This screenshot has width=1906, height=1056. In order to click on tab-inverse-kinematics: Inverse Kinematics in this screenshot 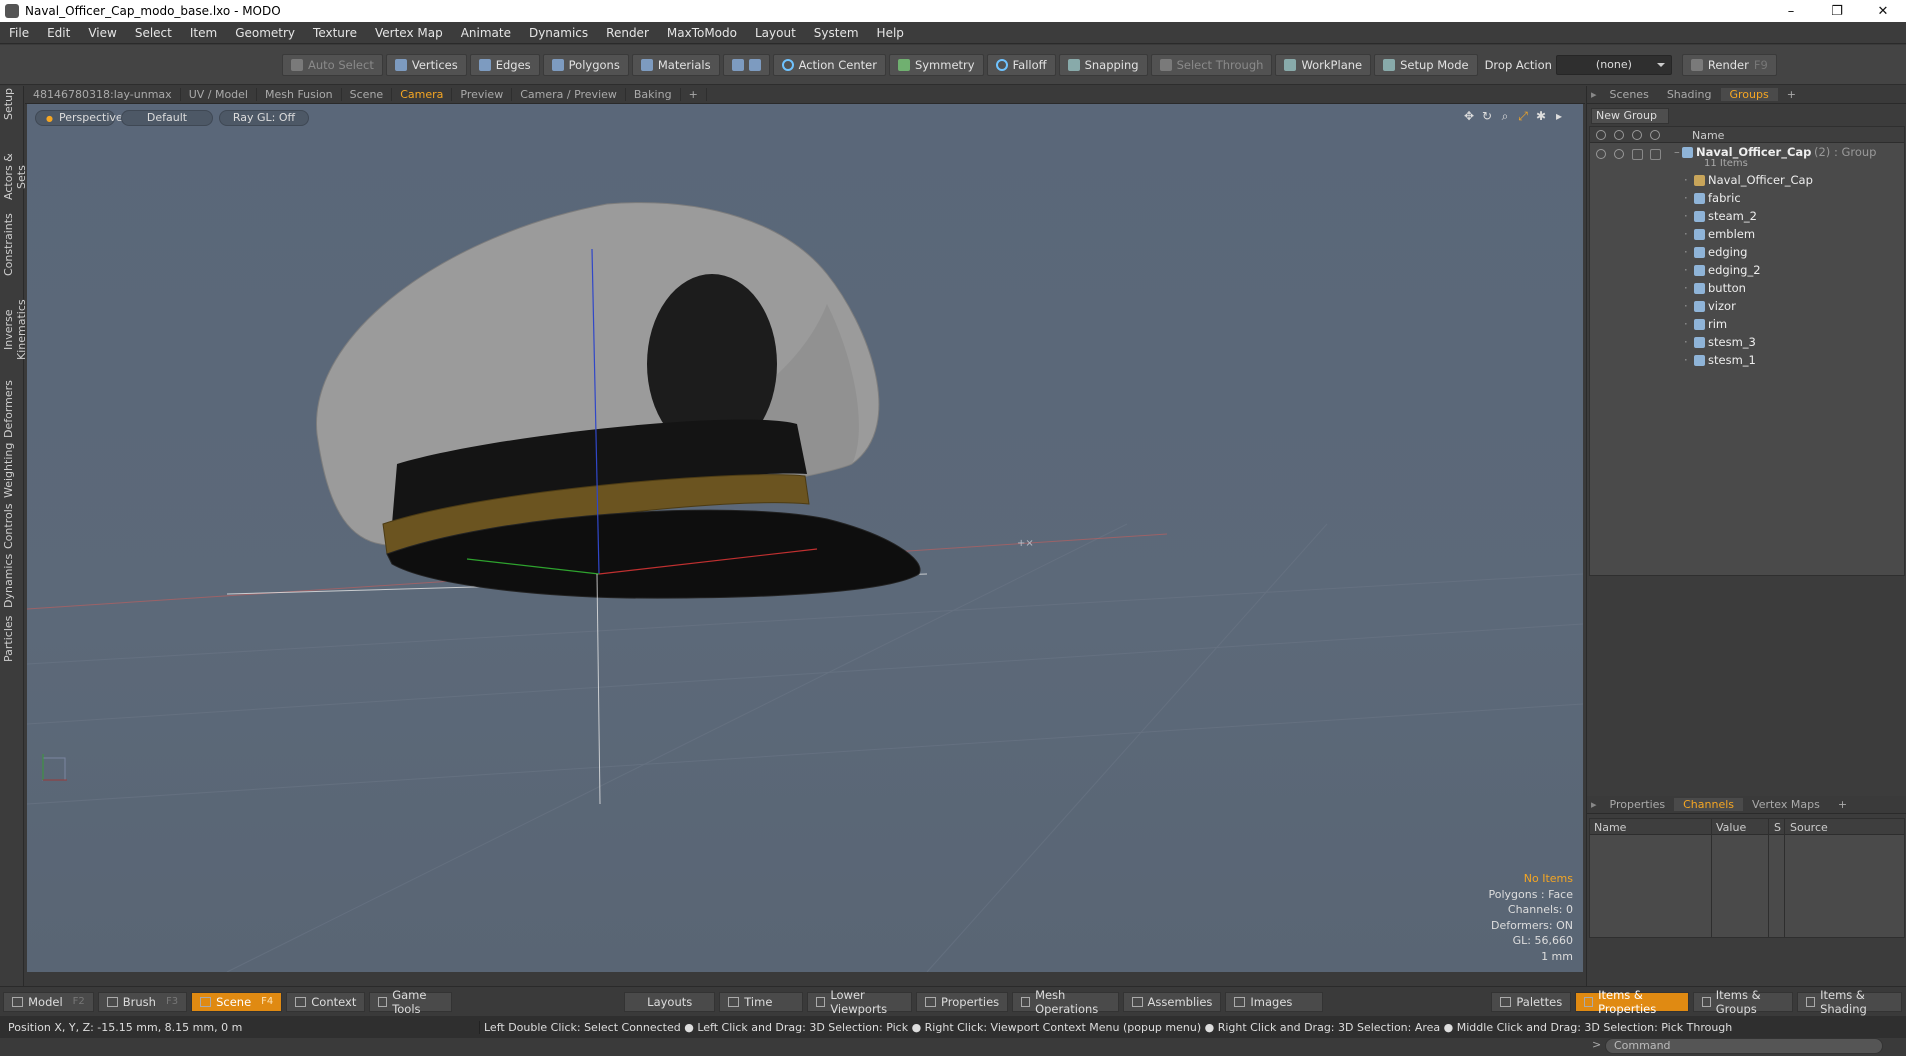, I will do `click(15, 330)`.